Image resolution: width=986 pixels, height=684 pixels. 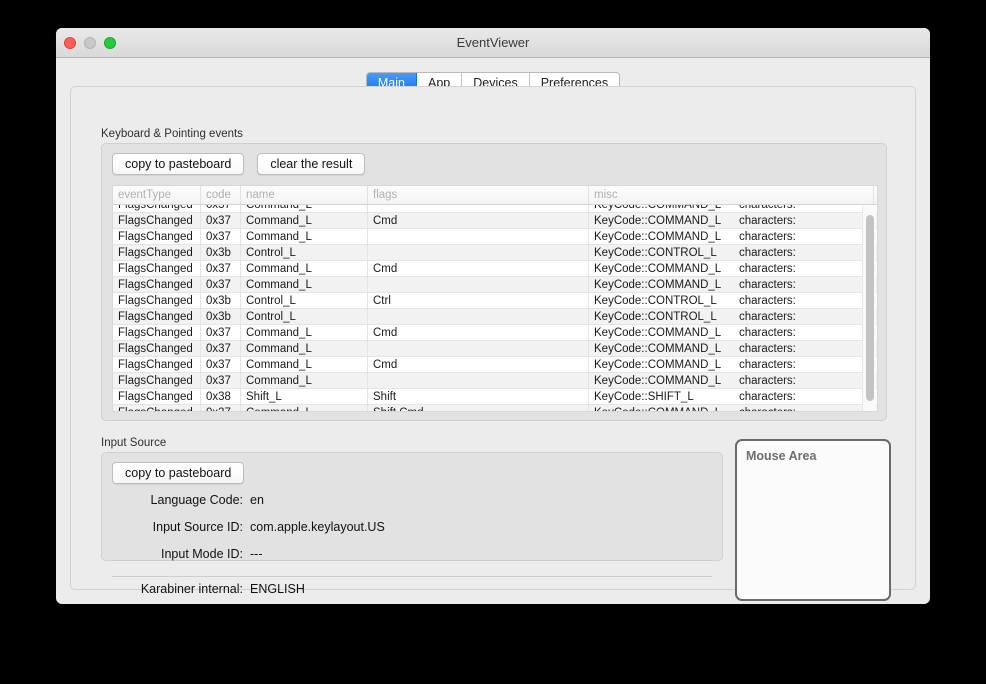 I want to click on window-titlebar: EventViewer, so click(x=493, y=43).